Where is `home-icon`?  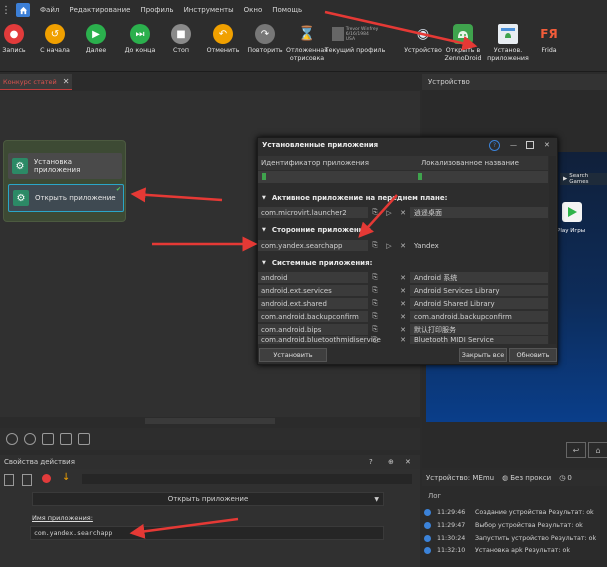 home-icon is located at coordinates (23, 10).